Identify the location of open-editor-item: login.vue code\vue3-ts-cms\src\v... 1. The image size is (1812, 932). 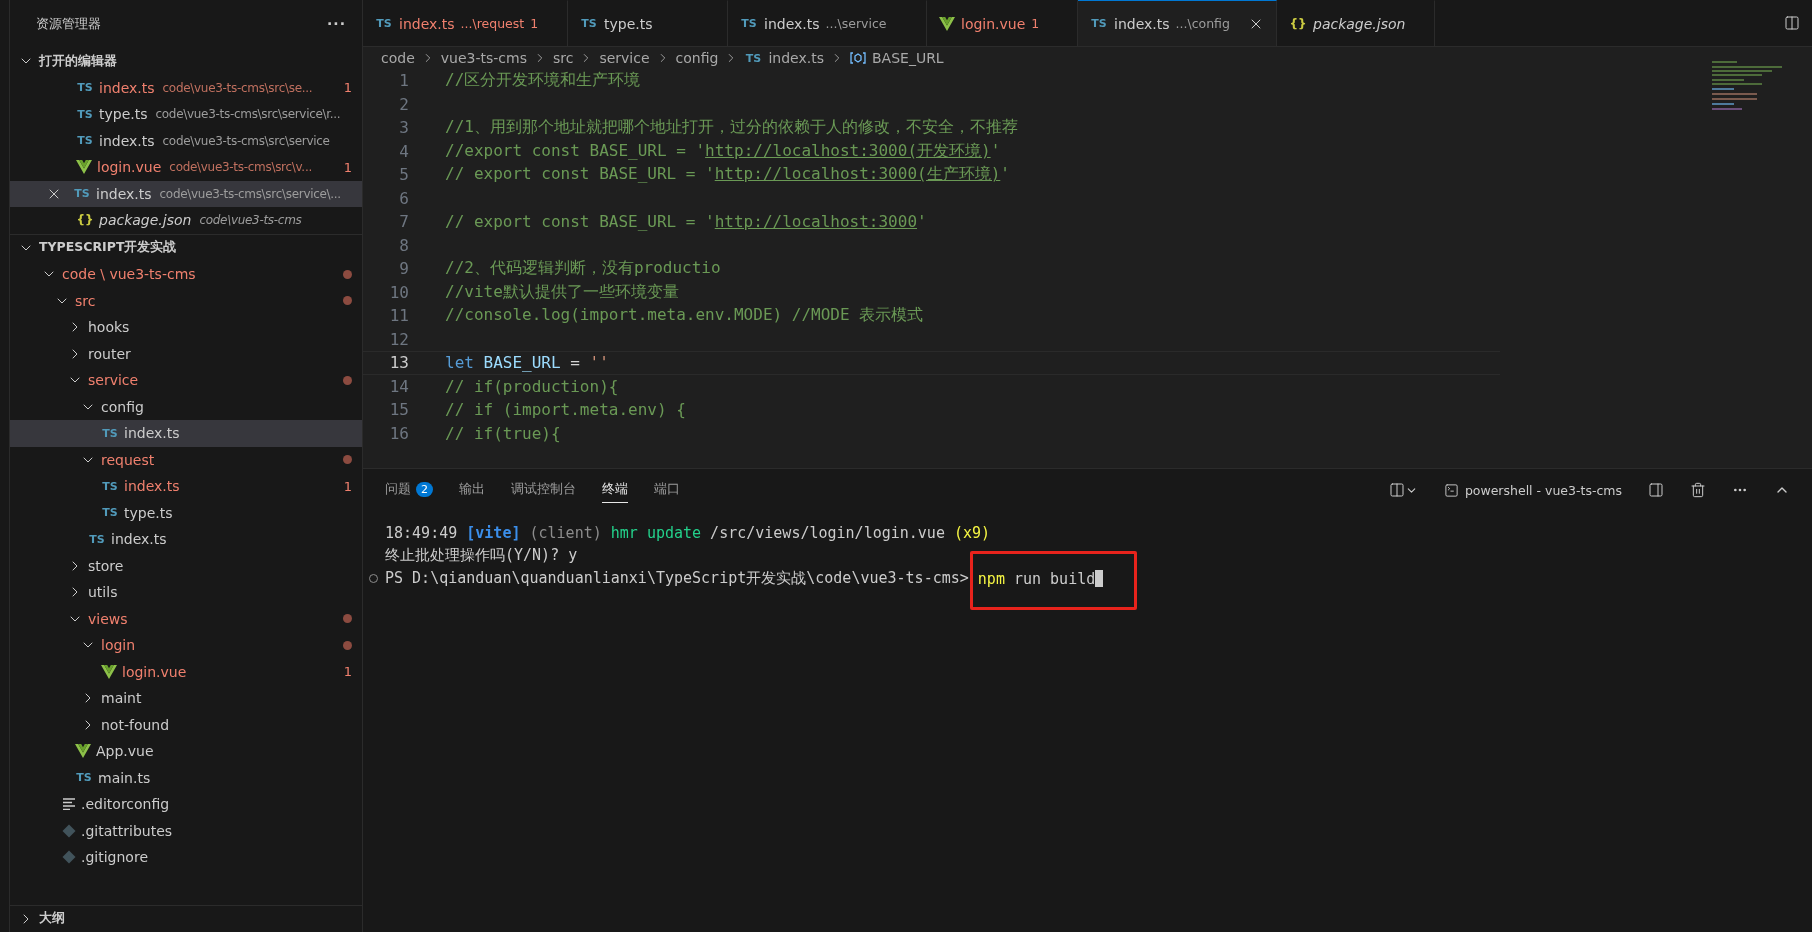
(186, 167).